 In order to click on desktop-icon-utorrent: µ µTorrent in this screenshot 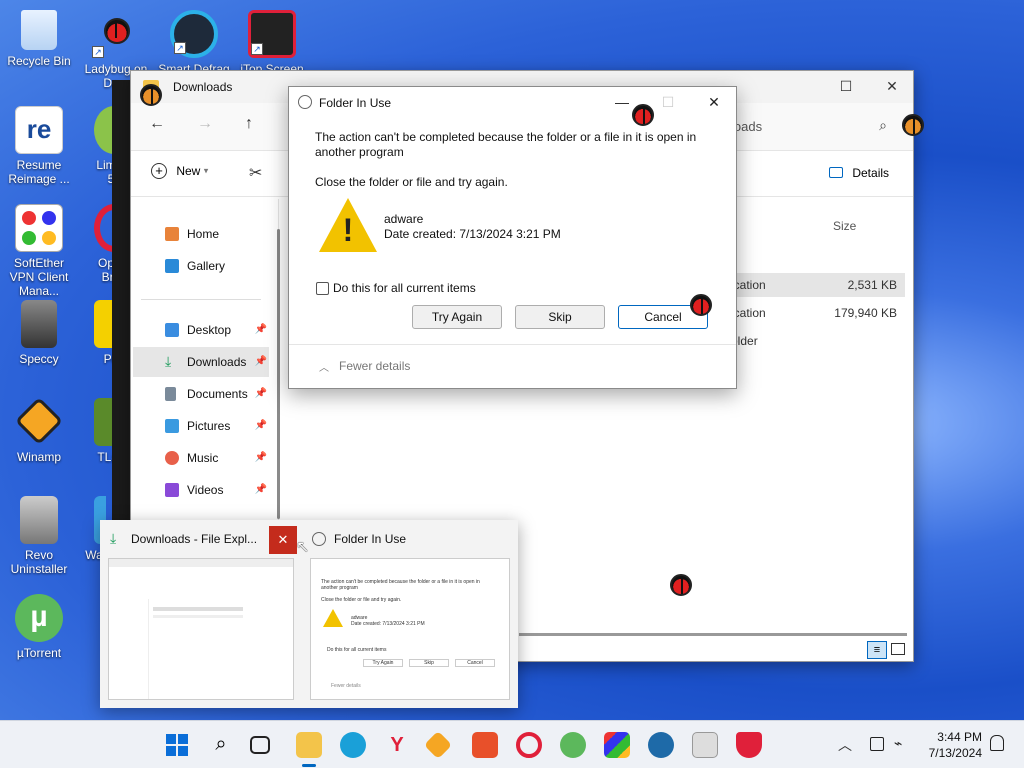, I will do `click(39, 627)`.